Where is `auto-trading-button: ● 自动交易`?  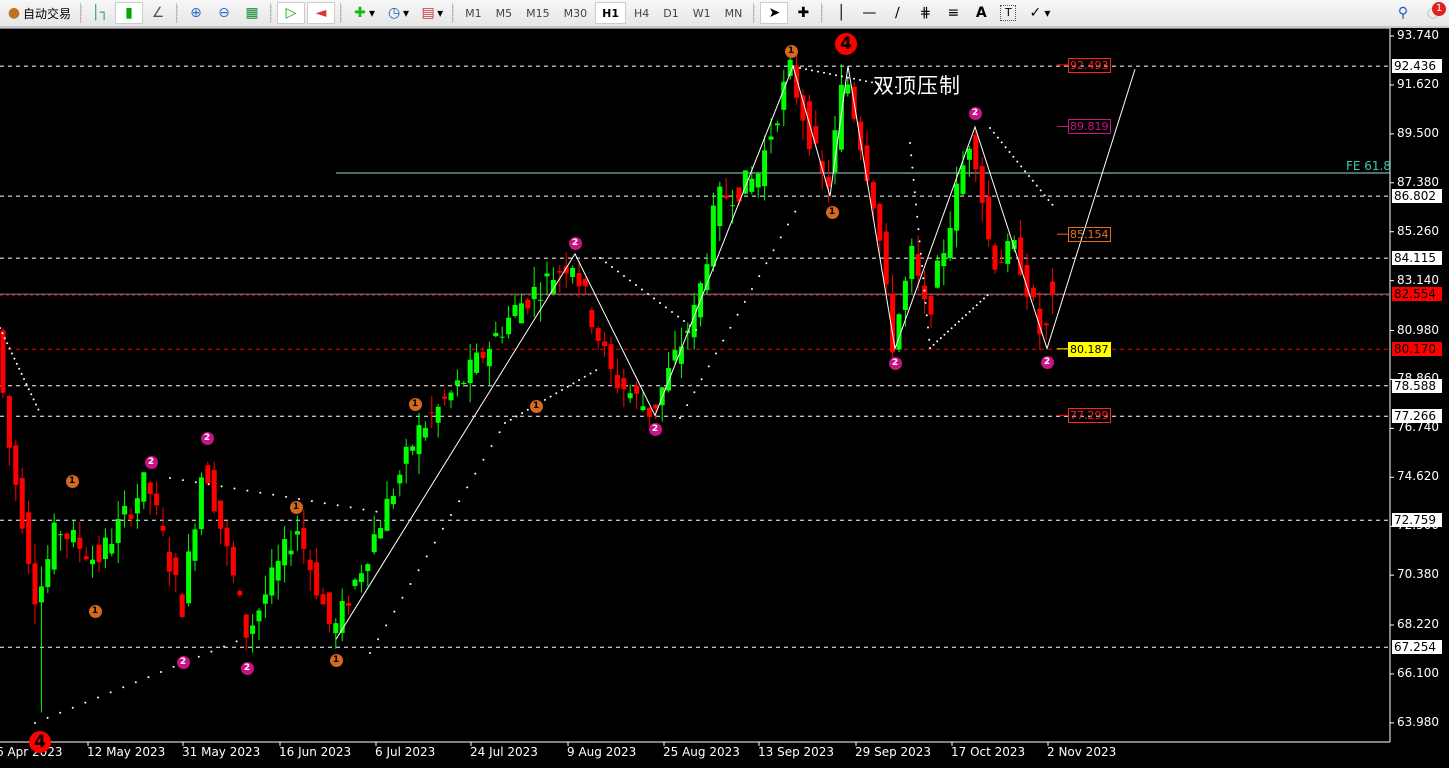
auto-trading-button: ● 自动交易 is located at coordinates (38, 13).